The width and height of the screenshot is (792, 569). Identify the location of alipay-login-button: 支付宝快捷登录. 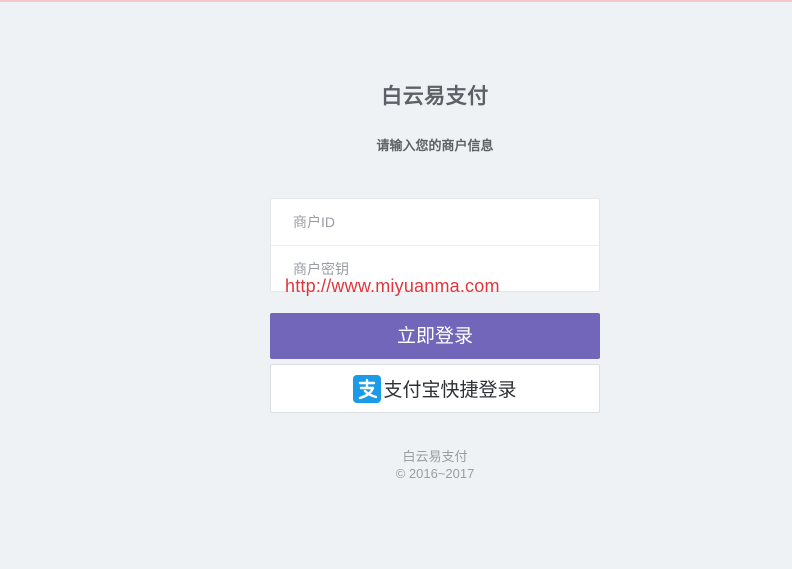
(435, 388).